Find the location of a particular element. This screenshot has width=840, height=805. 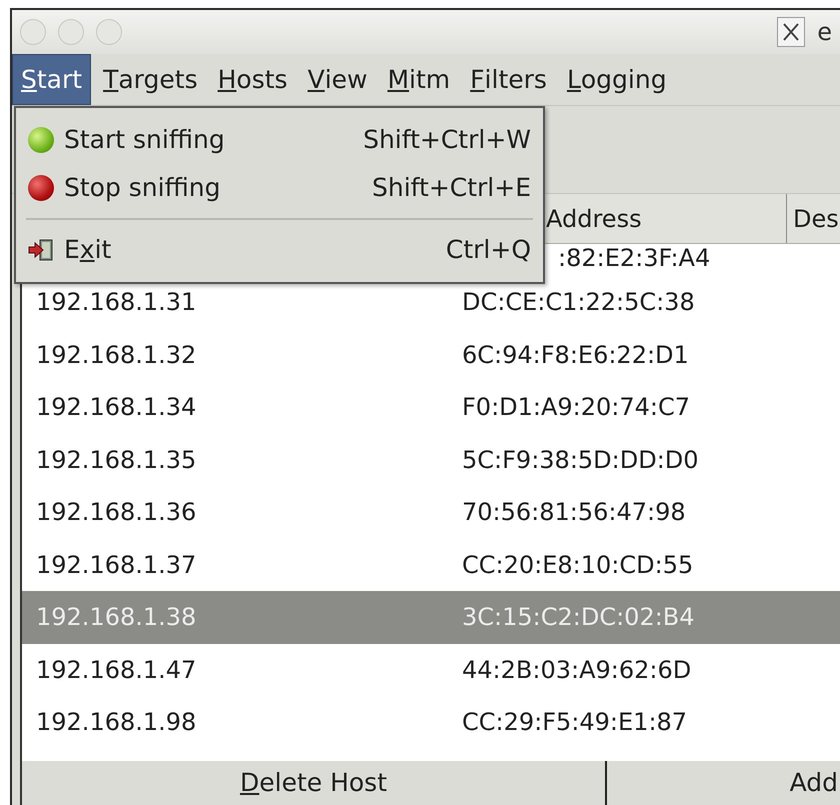

window-title: e is located at coordinates (824, 32).